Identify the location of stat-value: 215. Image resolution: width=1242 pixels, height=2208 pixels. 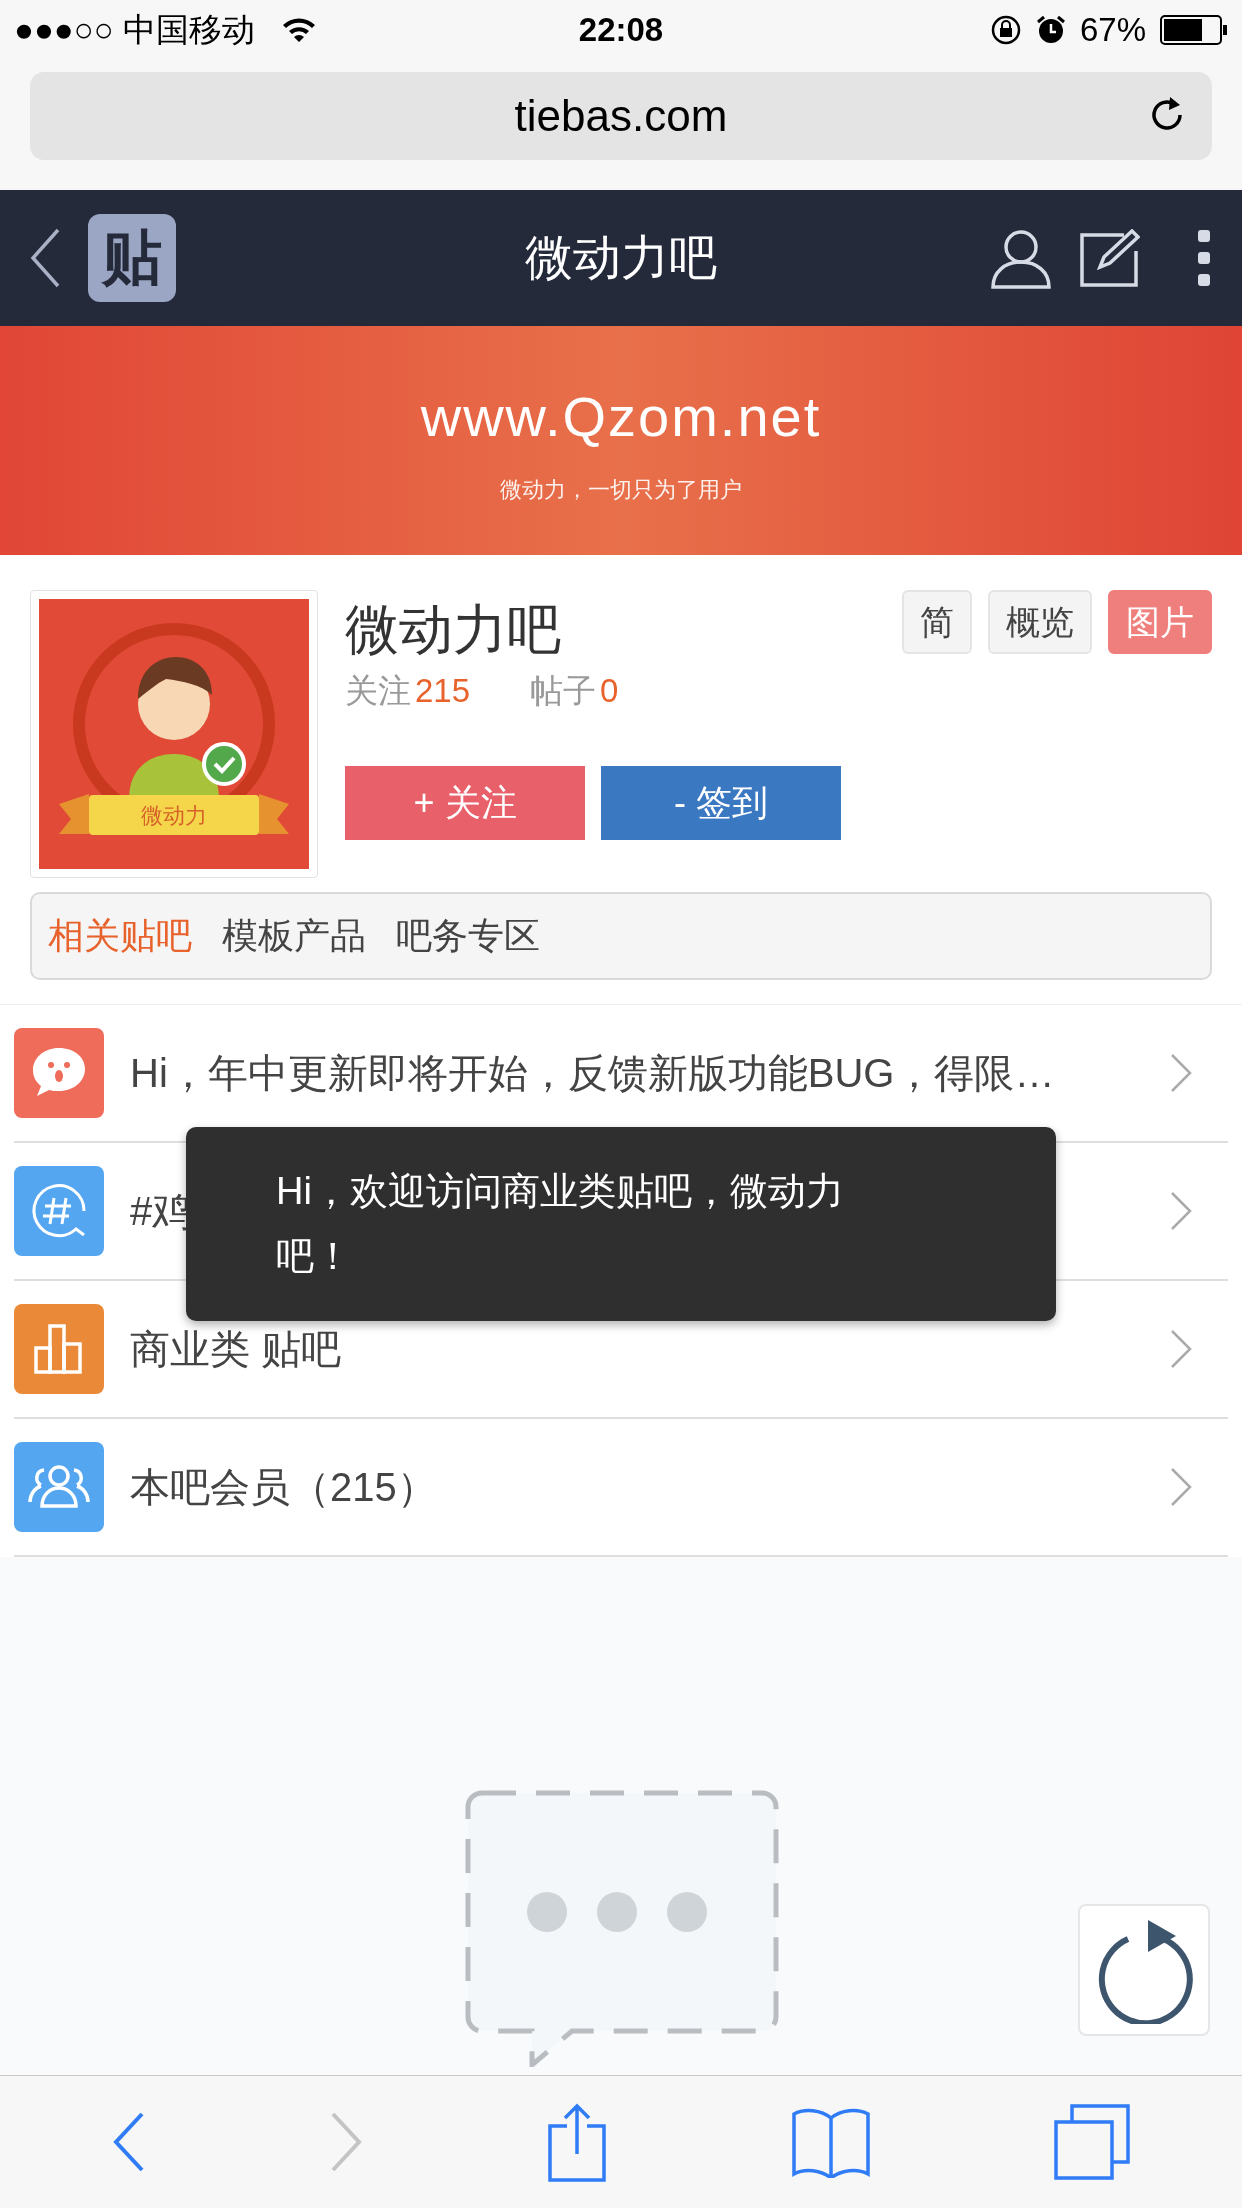
(443, 691).